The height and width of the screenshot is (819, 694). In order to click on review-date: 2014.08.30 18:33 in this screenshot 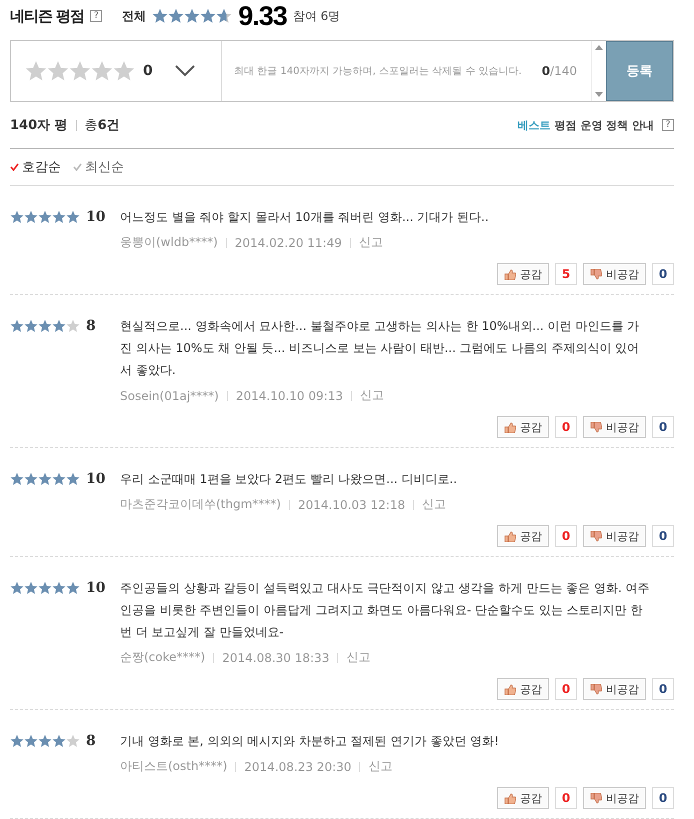, I will do `click(276, 657)`.